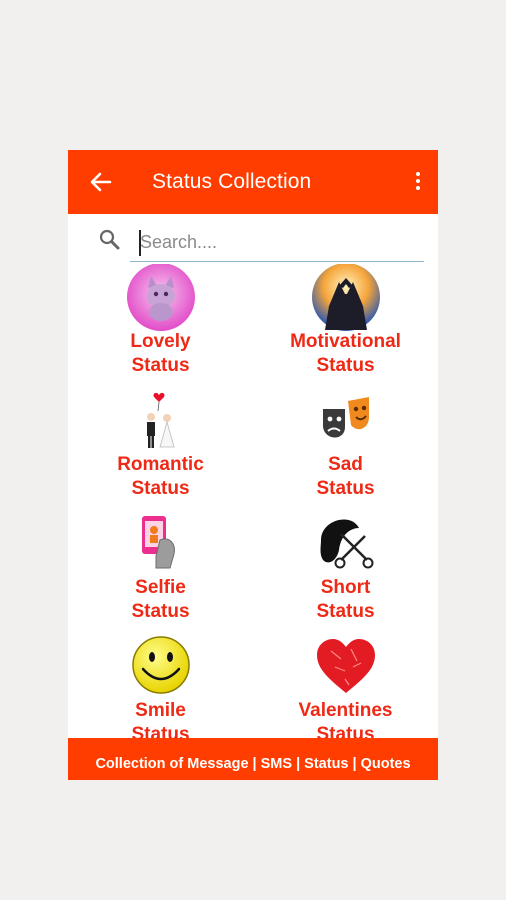 Image resolution: width=506 pixels, height=900 pixels. What do you see at coordinates (109, 239) in the screenshot?
I see `search-icon` at bounding box center [109, 239].